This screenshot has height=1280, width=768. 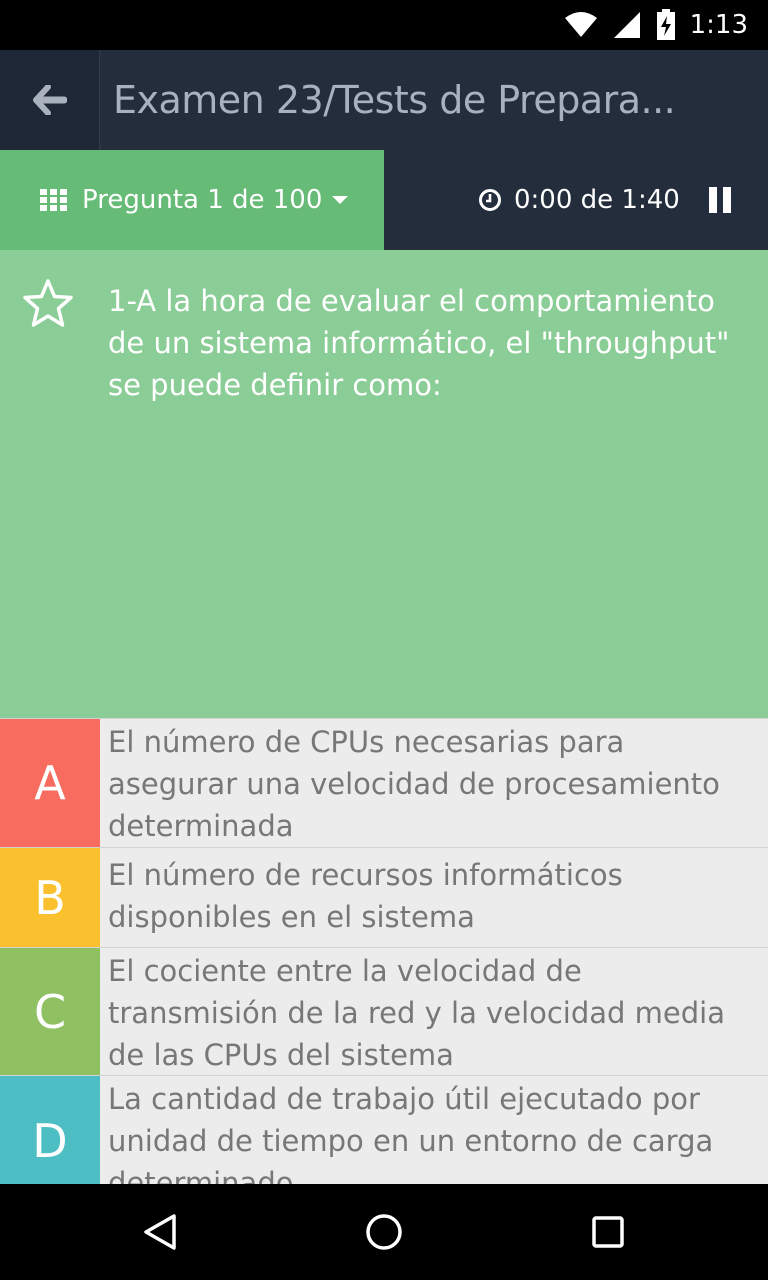 I want to click on timer-label: 0:00 de 1:40, so click(x=597, y=200).